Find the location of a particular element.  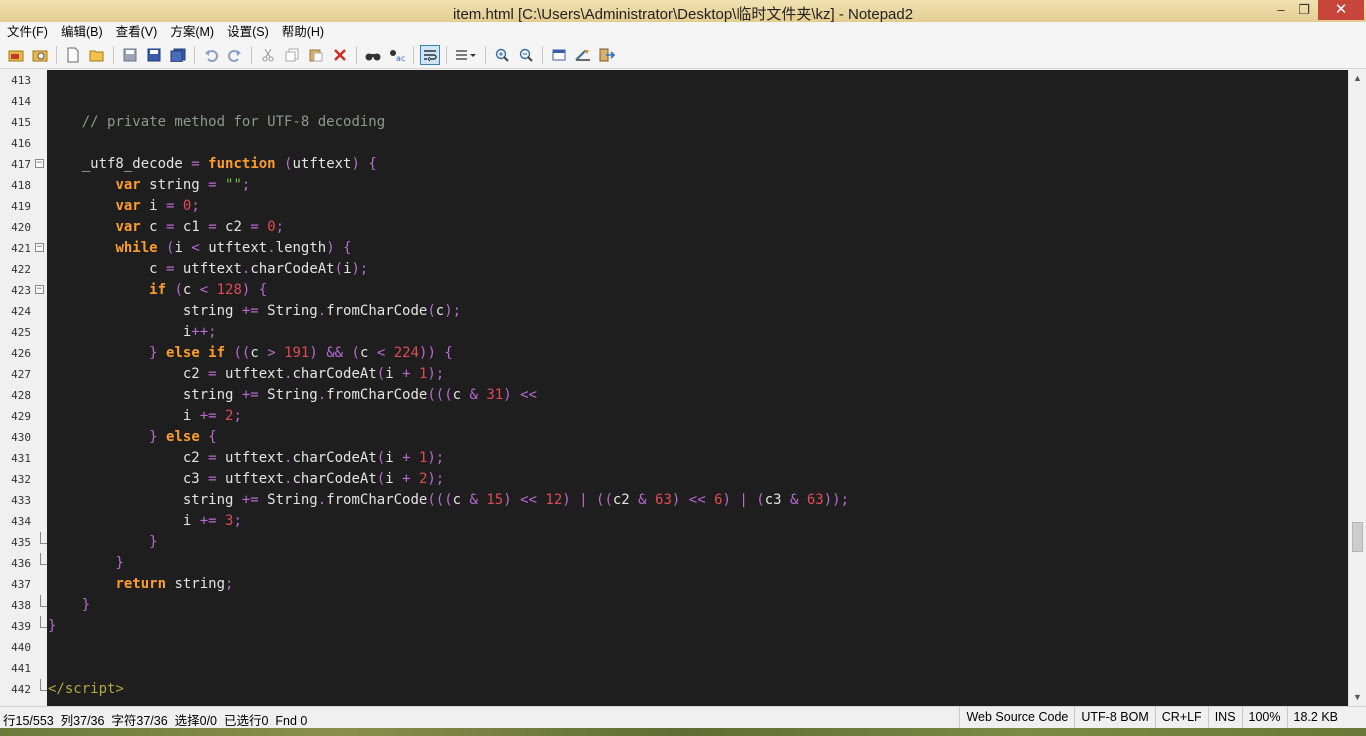

code-line: 441 is located at coordinates (674, 668).